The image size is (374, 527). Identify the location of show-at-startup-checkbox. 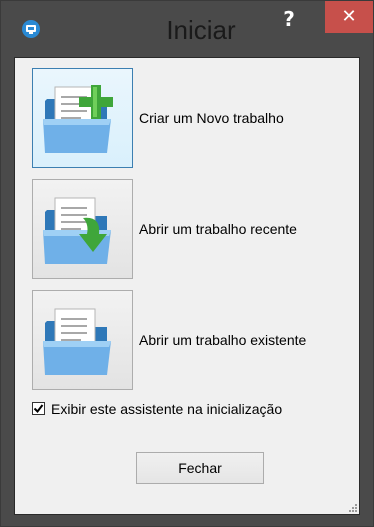
(38, 408).